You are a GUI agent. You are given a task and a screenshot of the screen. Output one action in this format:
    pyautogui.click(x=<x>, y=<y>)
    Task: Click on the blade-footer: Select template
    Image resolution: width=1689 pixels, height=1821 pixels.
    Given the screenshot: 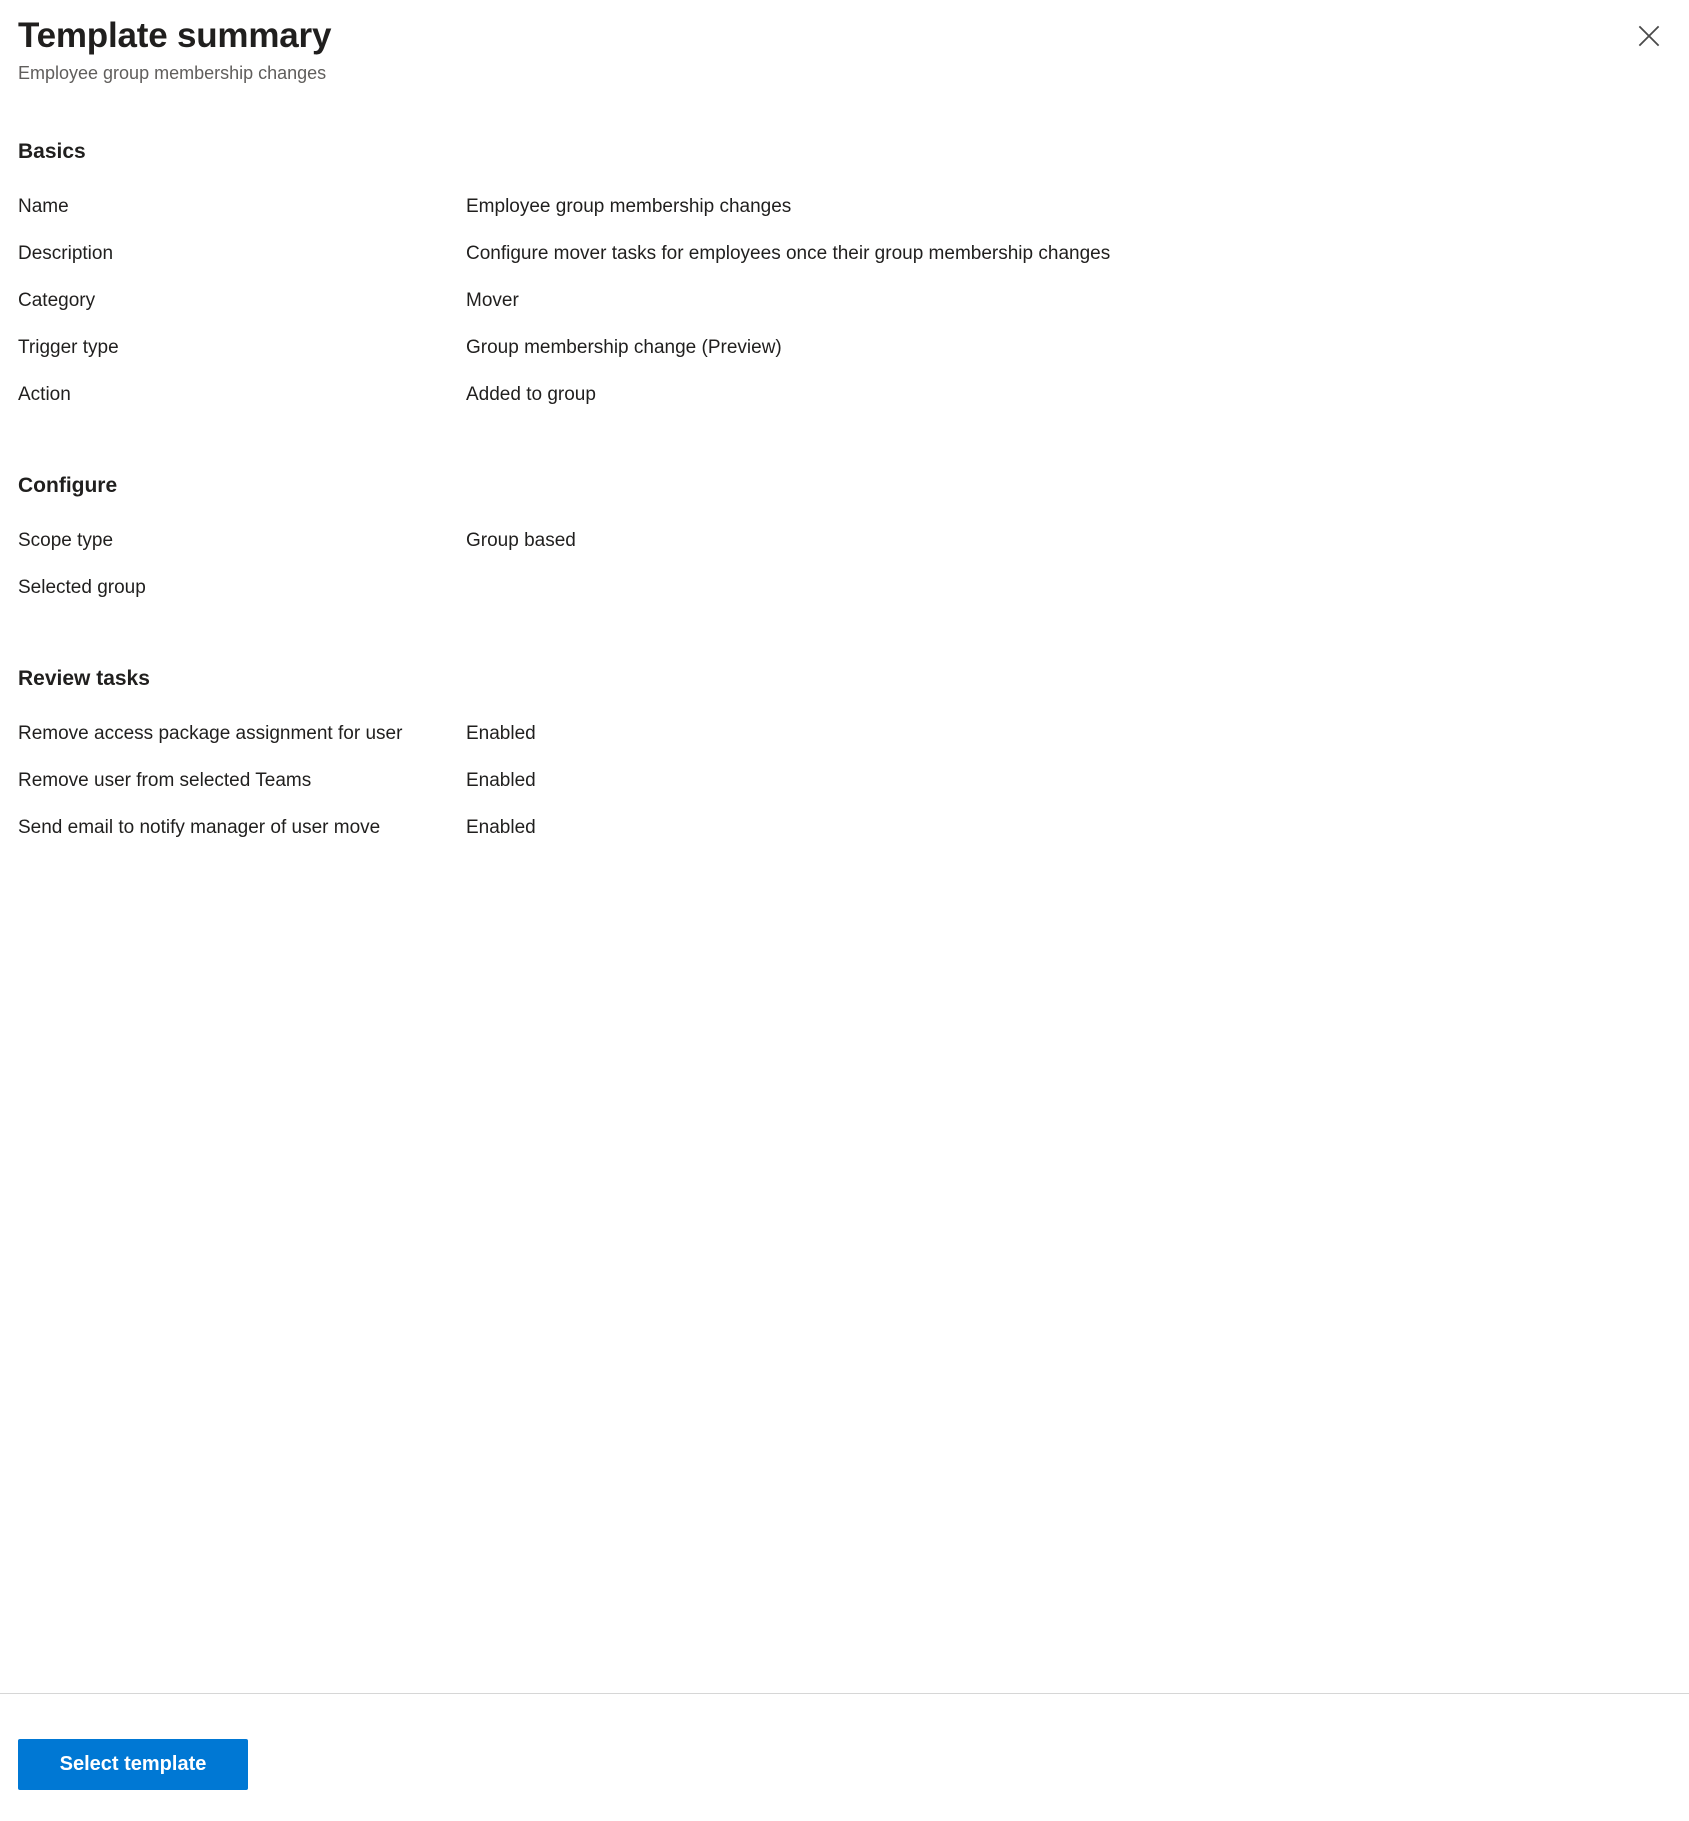 What is the action you would take?
    pyautogui.click(x=844, y=1757)
    